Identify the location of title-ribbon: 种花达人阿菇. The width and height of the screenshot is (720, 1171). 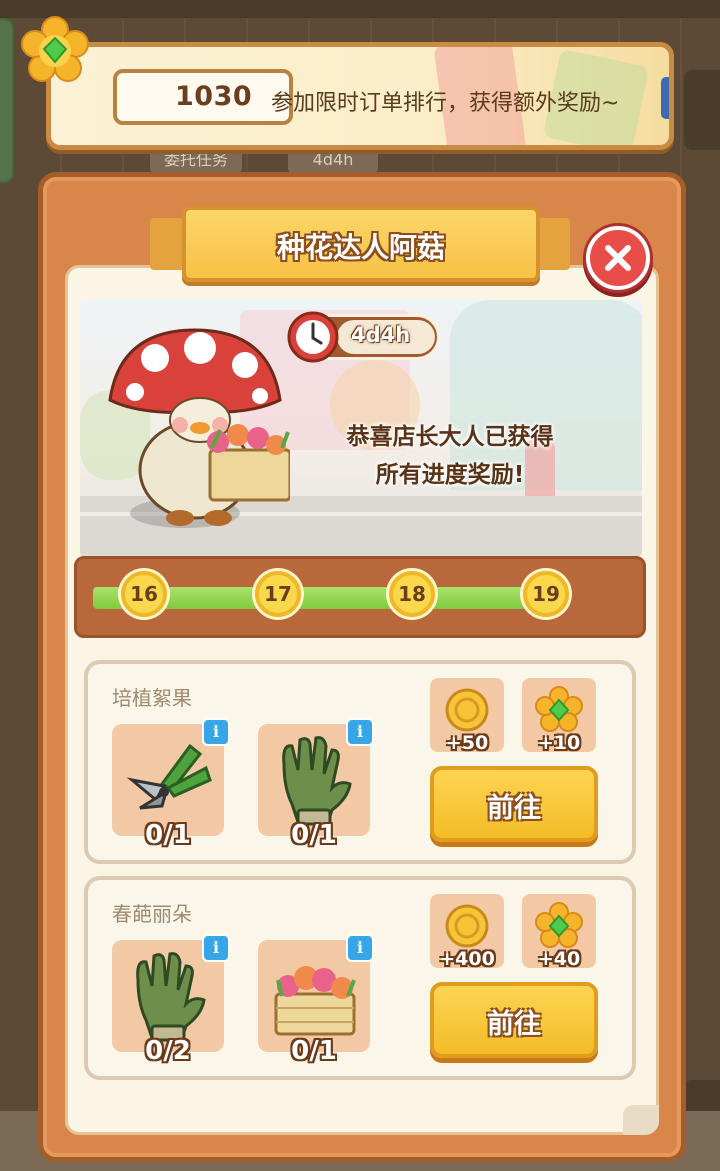
(361, 244).